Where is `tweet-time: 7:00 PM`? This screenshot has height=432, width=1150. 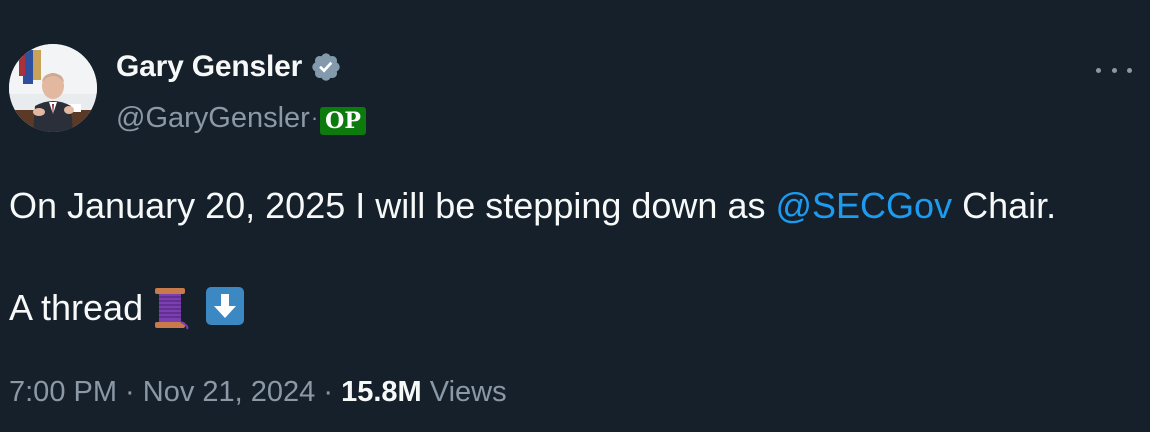 tweet-time: 7:00 PM is located at coordinates (63, 392).